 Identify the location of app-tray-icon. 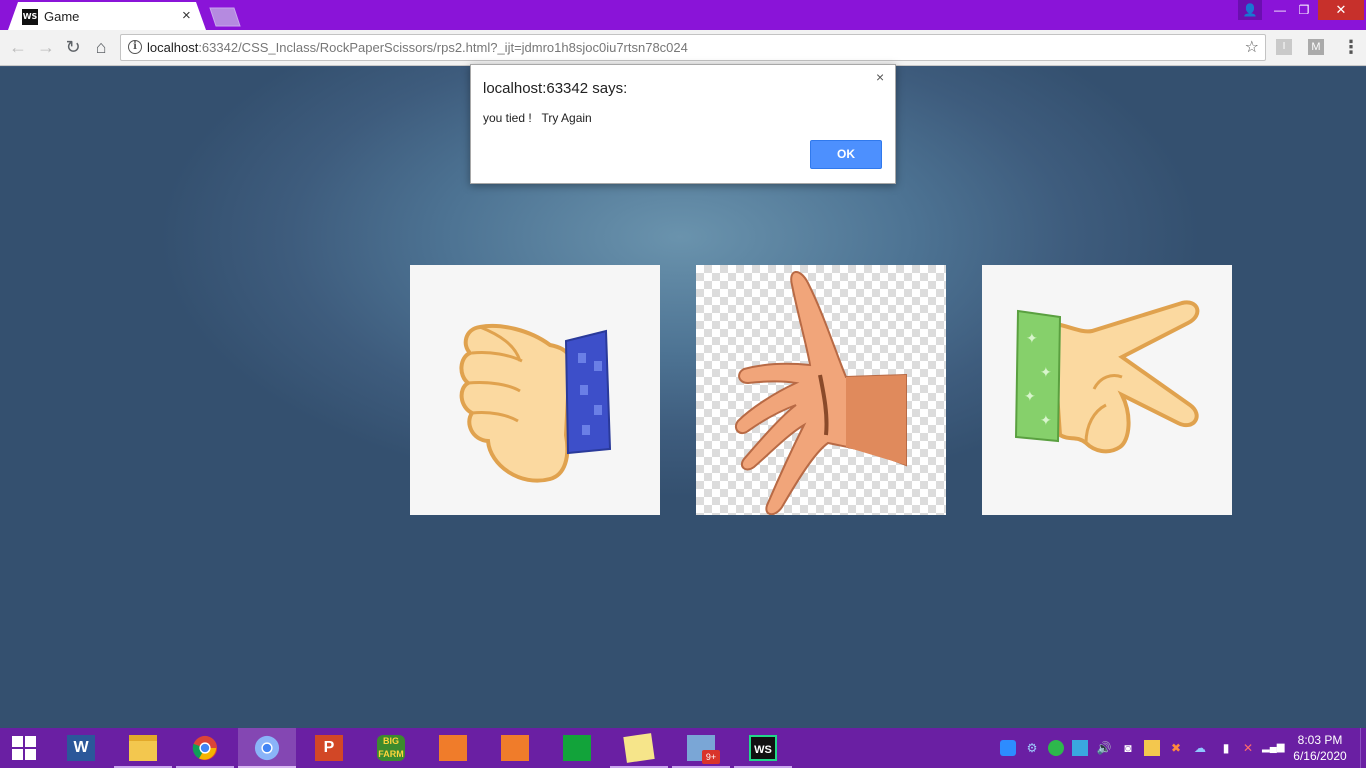
(1080, 748).